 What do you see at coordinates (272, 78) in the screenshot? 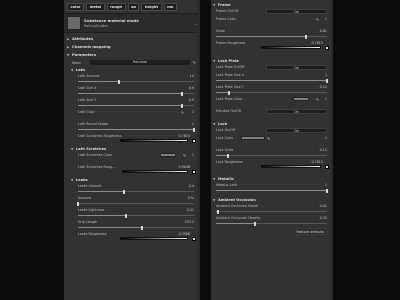
I see `lock-plate-size-x-slider: Lock Plate Size X 1` at bounding box center [272, 78].